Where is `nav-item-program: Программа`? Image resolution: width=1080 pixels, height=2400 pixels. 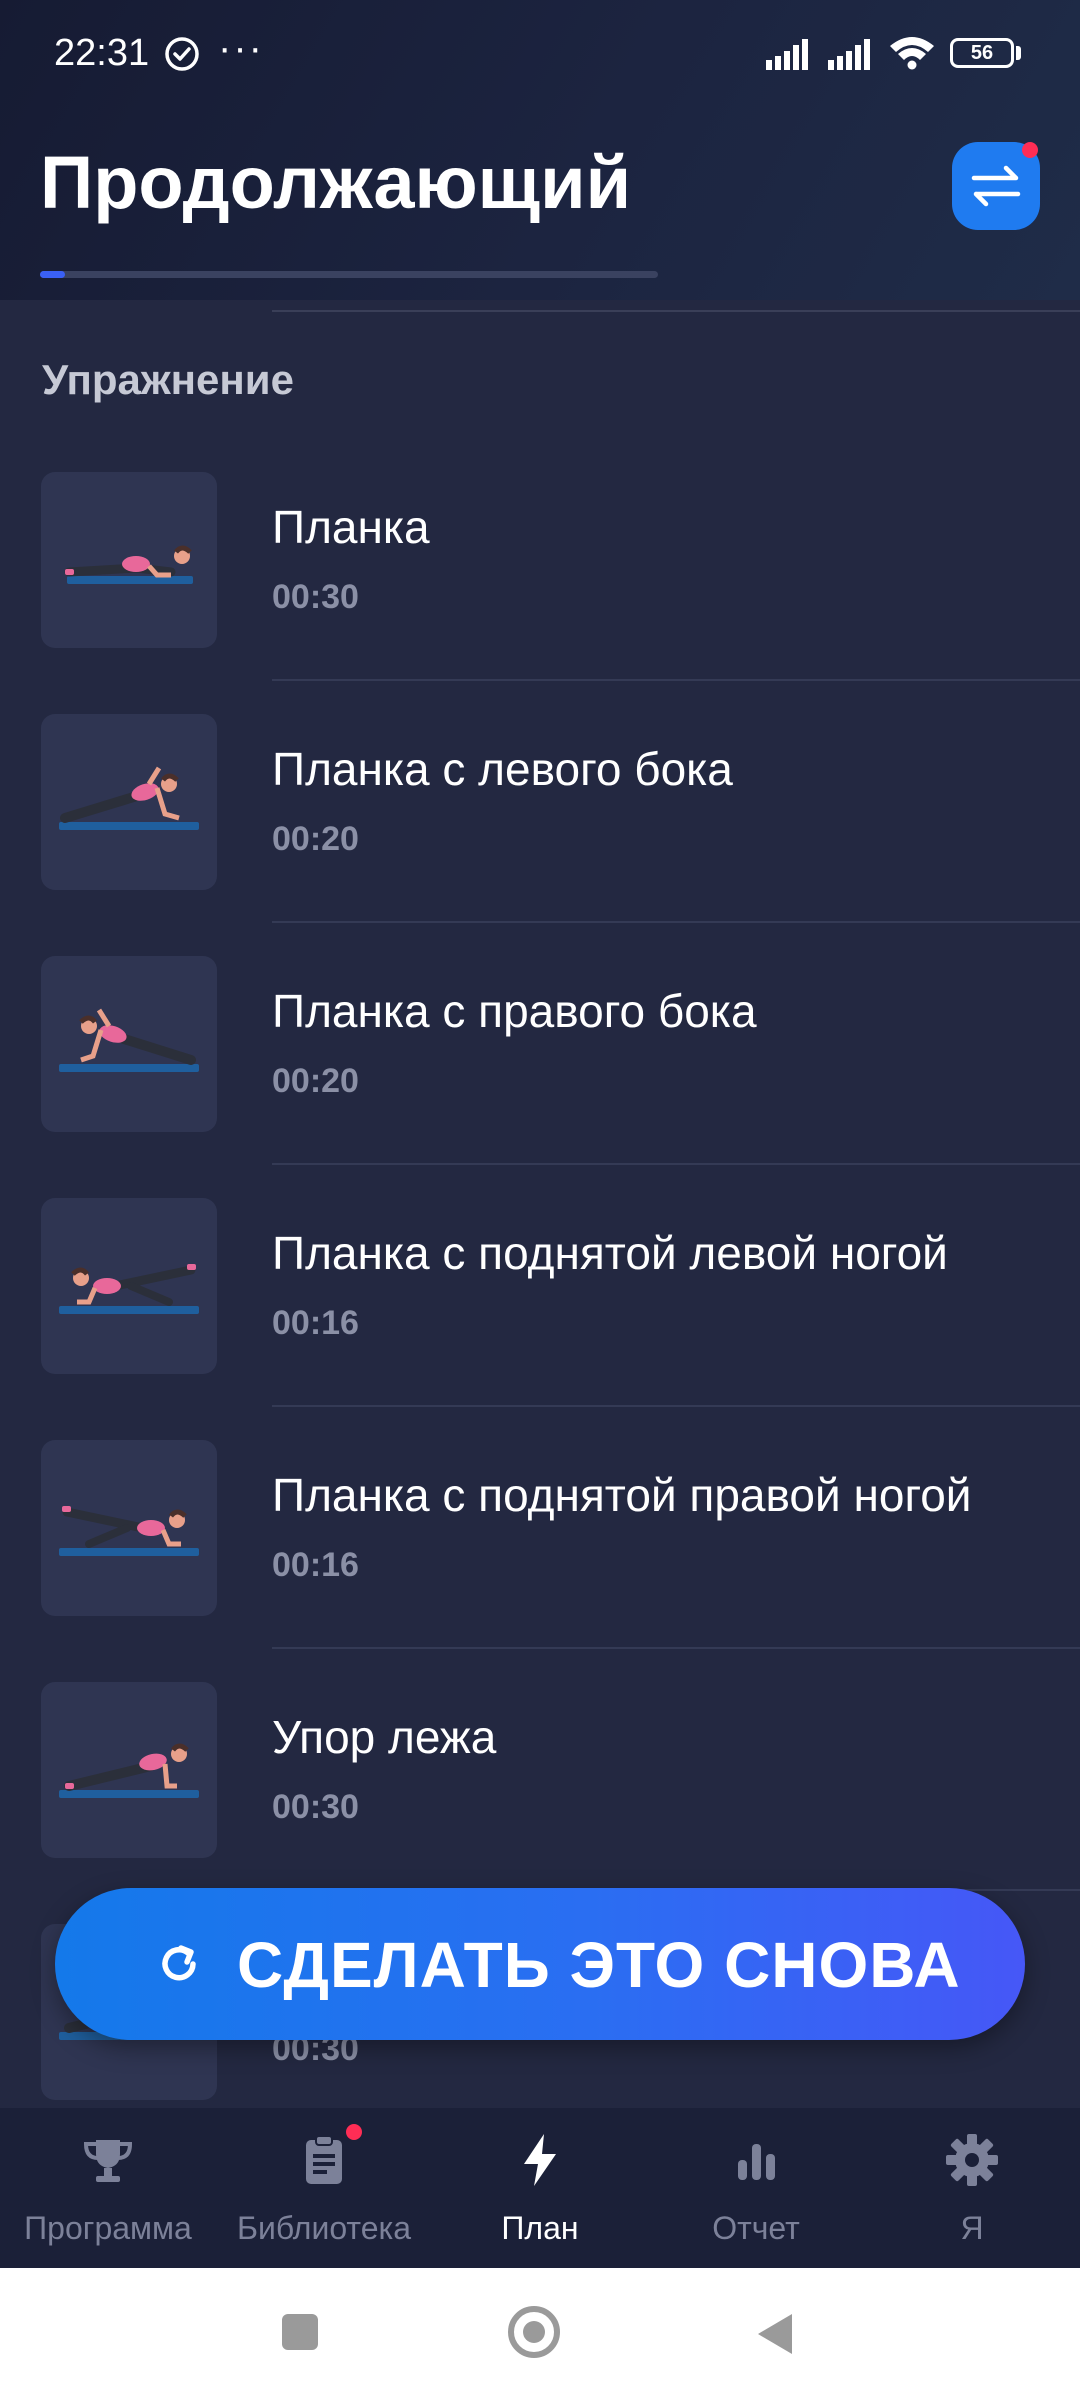
nav-item-program: Программа is located at coordinates (108, 2188).